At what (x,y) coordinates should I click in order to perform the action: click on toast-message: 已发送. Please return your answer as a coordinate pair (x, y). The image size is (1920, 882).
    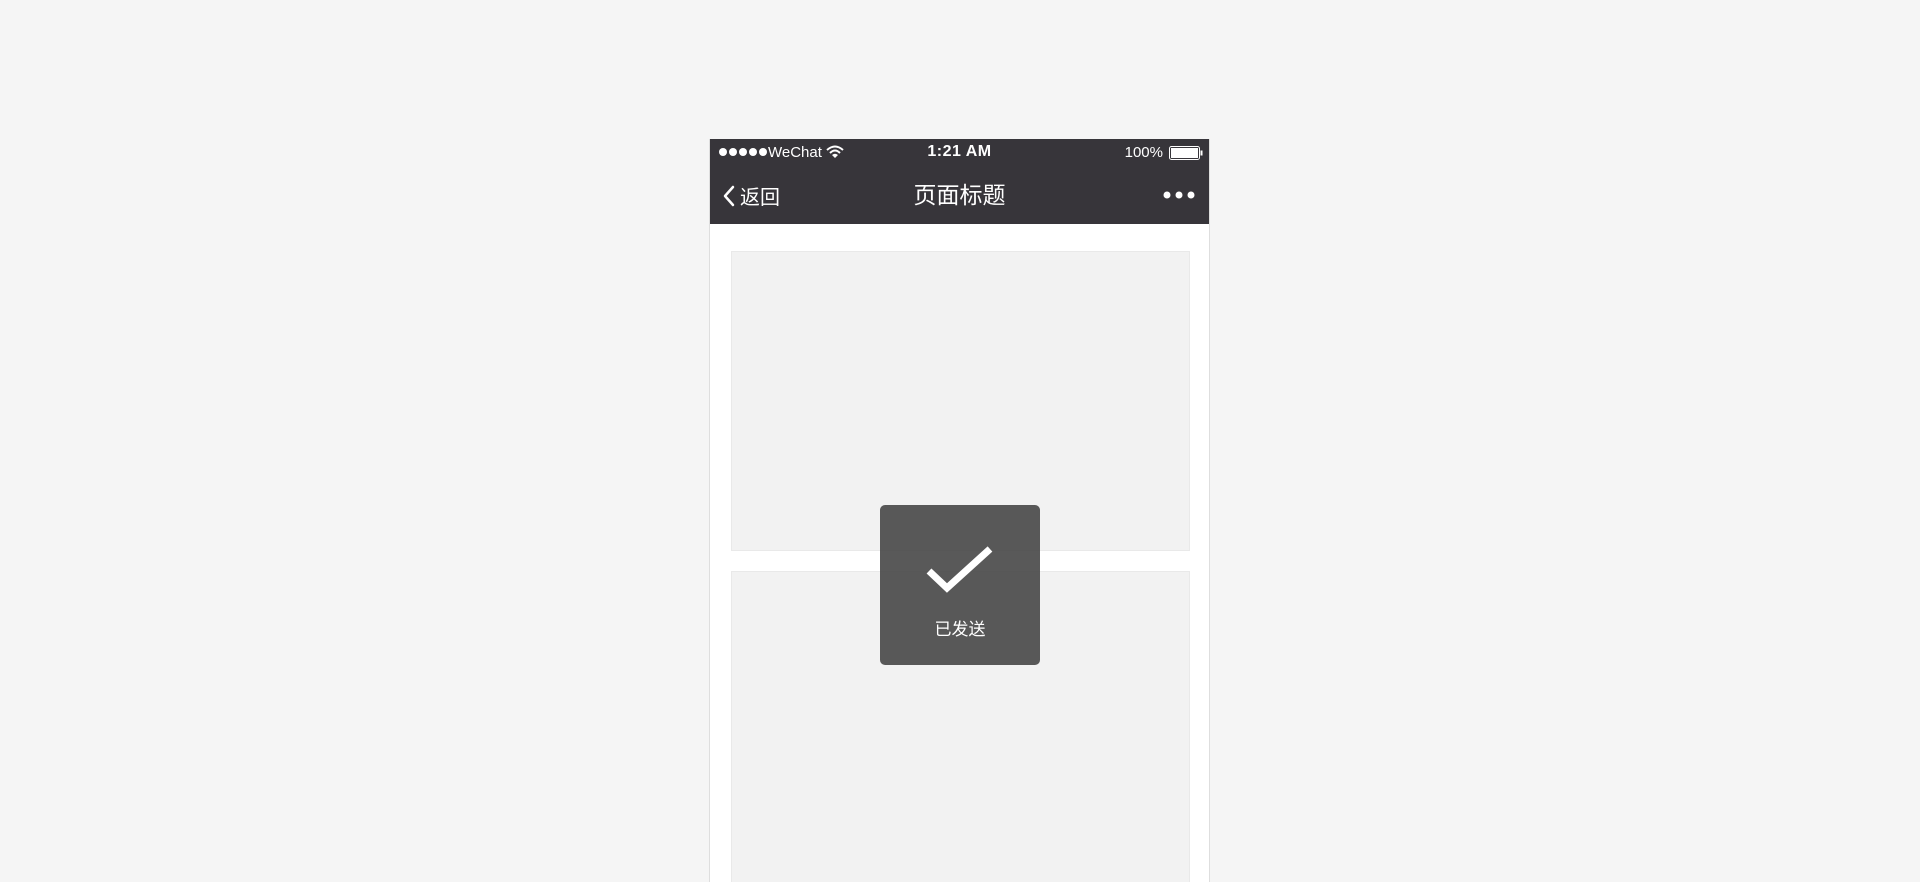
    Looking at the image, I should click on (960, 629).